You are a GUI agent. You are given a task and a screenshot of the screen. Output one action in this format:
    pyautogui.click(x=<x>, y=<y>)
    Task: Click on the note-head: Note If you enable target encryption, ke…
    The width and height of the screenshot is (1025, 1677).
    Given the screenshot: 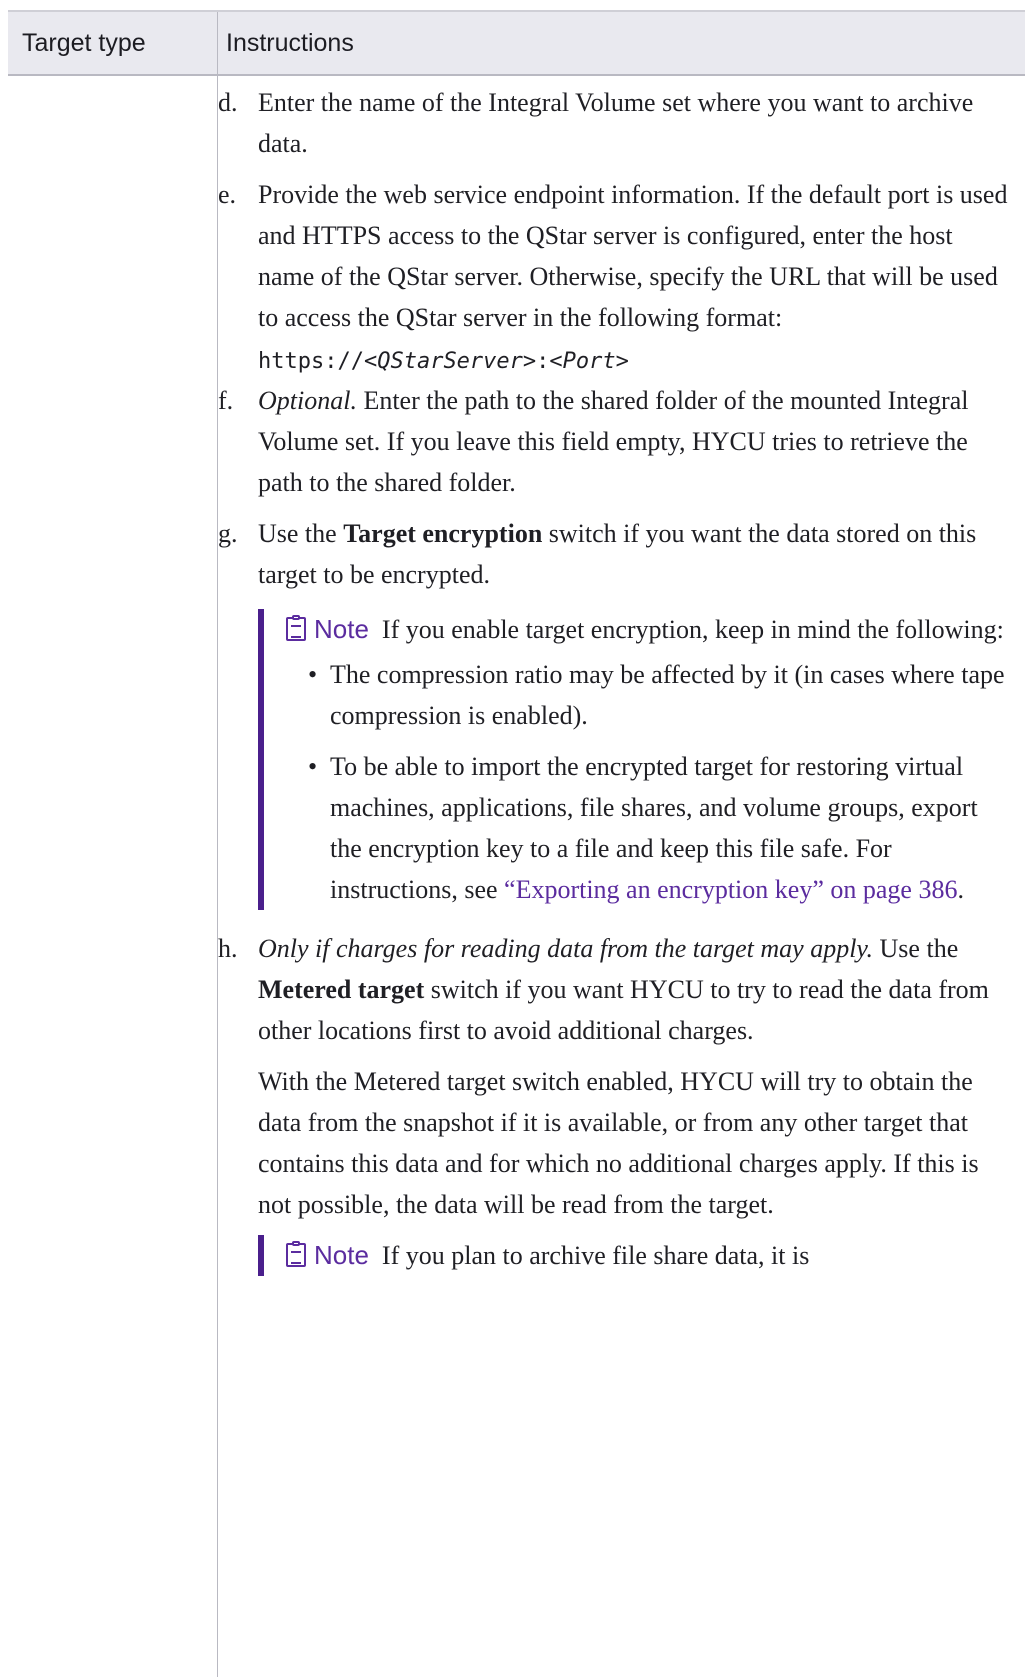 What is the action you would take?
    pyautogui.click(x=647, y=629)
    